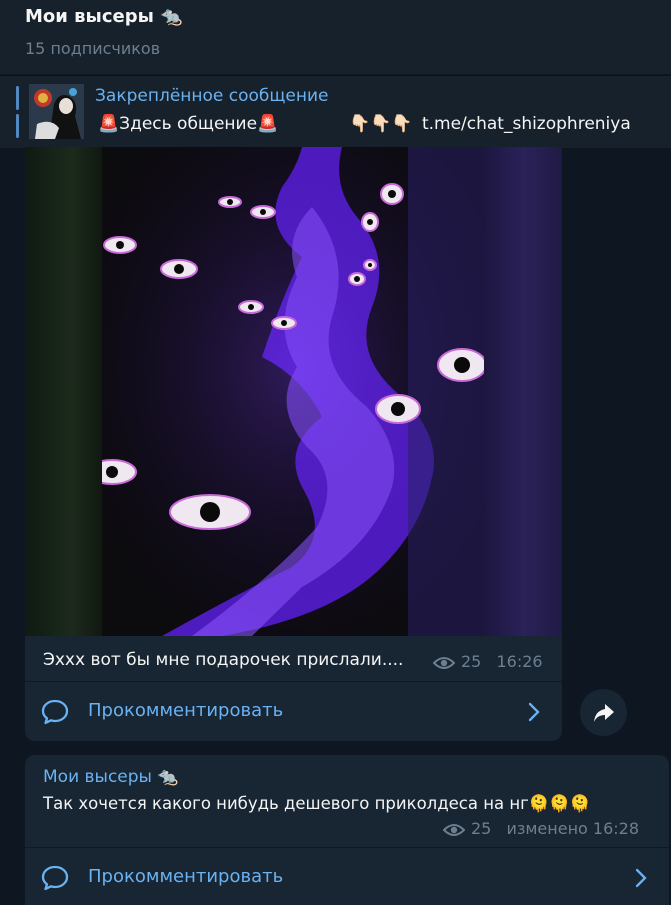 The image size is (671, 905). What do you see at coordinates (604, 715) in the screenshot?
I see `share-arrow-icon` at bounding box center [604, 715].